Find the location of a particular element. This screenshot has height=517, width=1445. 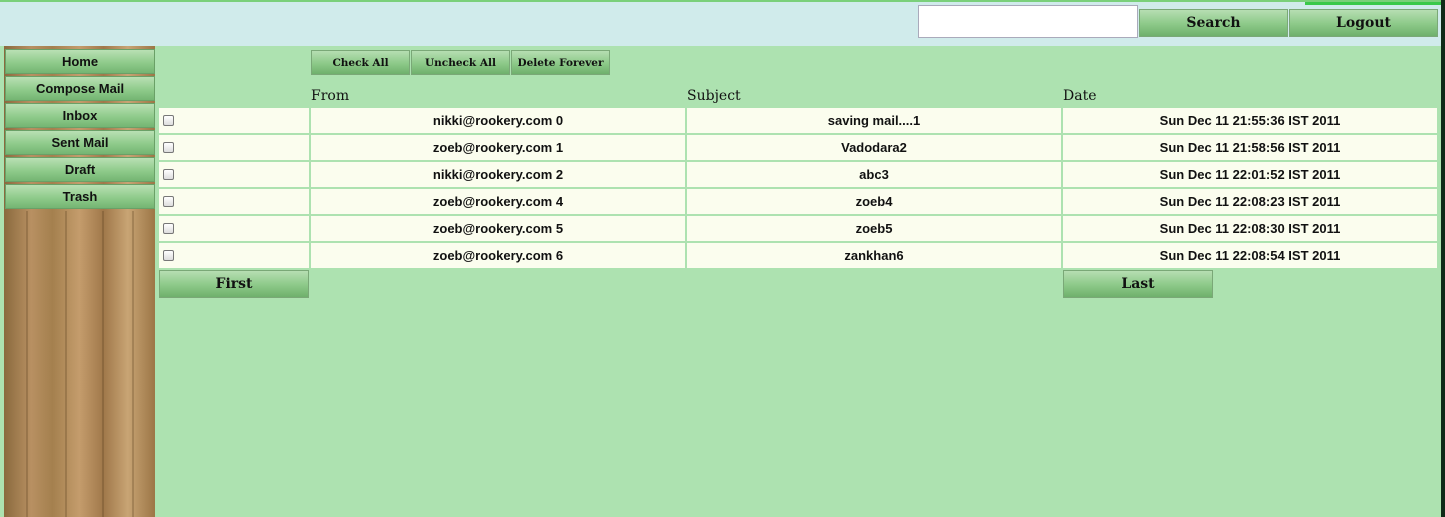

row-subject: saving mail....1 is located at coordinates (874, 120).